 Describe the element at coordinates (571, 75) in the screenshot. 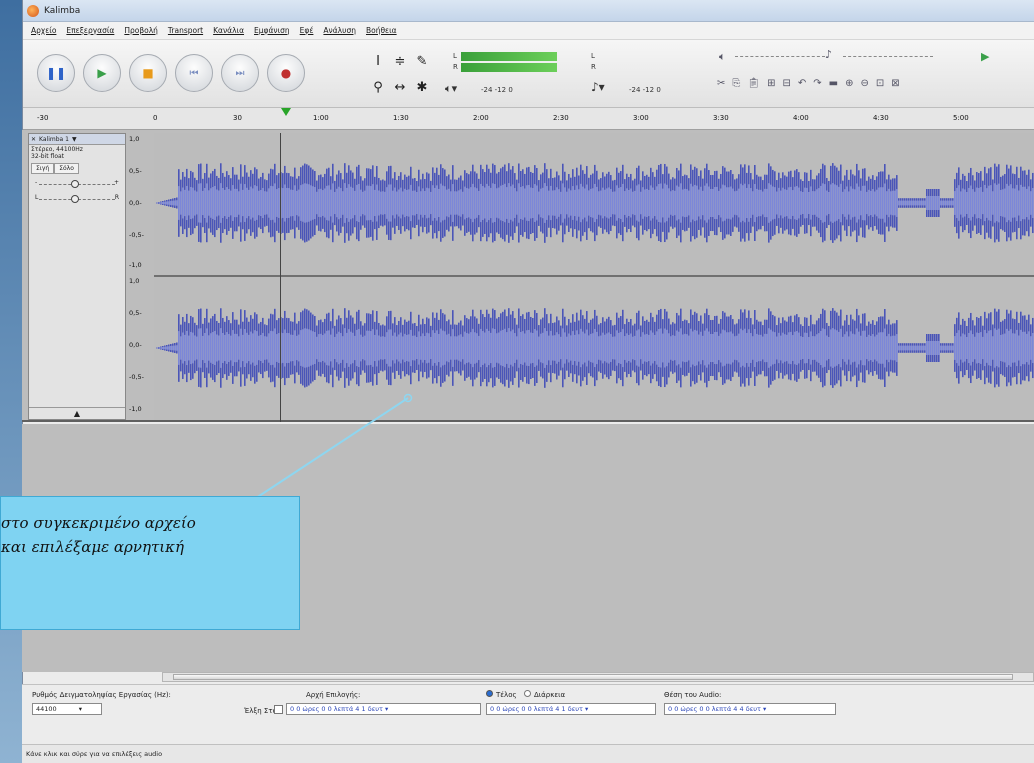

I see `meter-toolbar: L R L R 🔈︎▾ -24 -12 0 ♪▾ -24 -12 0` at that location.